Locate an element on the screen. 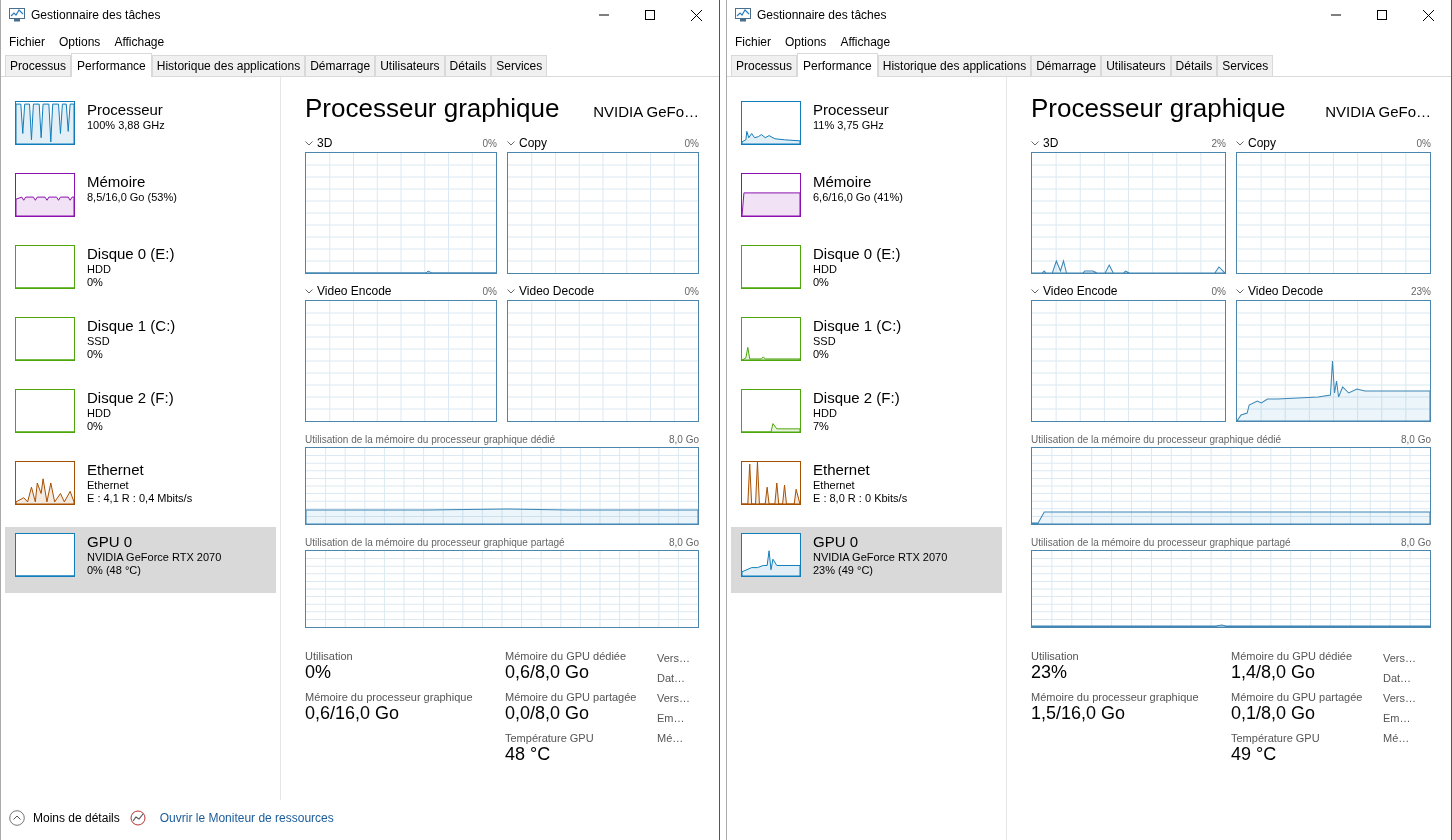 The image size is (1452, 840). stat-label: Mémoire du GPU partagée is located at coordinates (571, 697).